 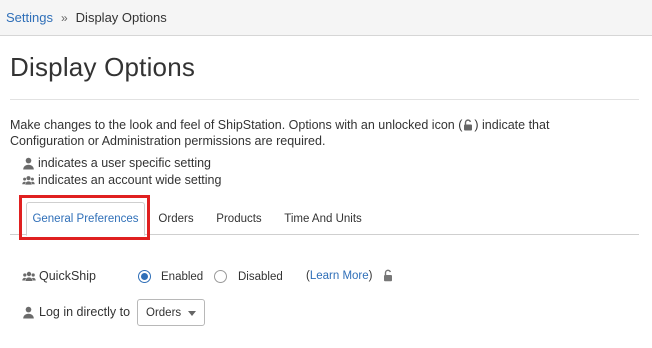 What do you see at coordinates (67, 276) in the screenshot?
I see `quickship-label: QuickShip` at bounding box center [67, 276].